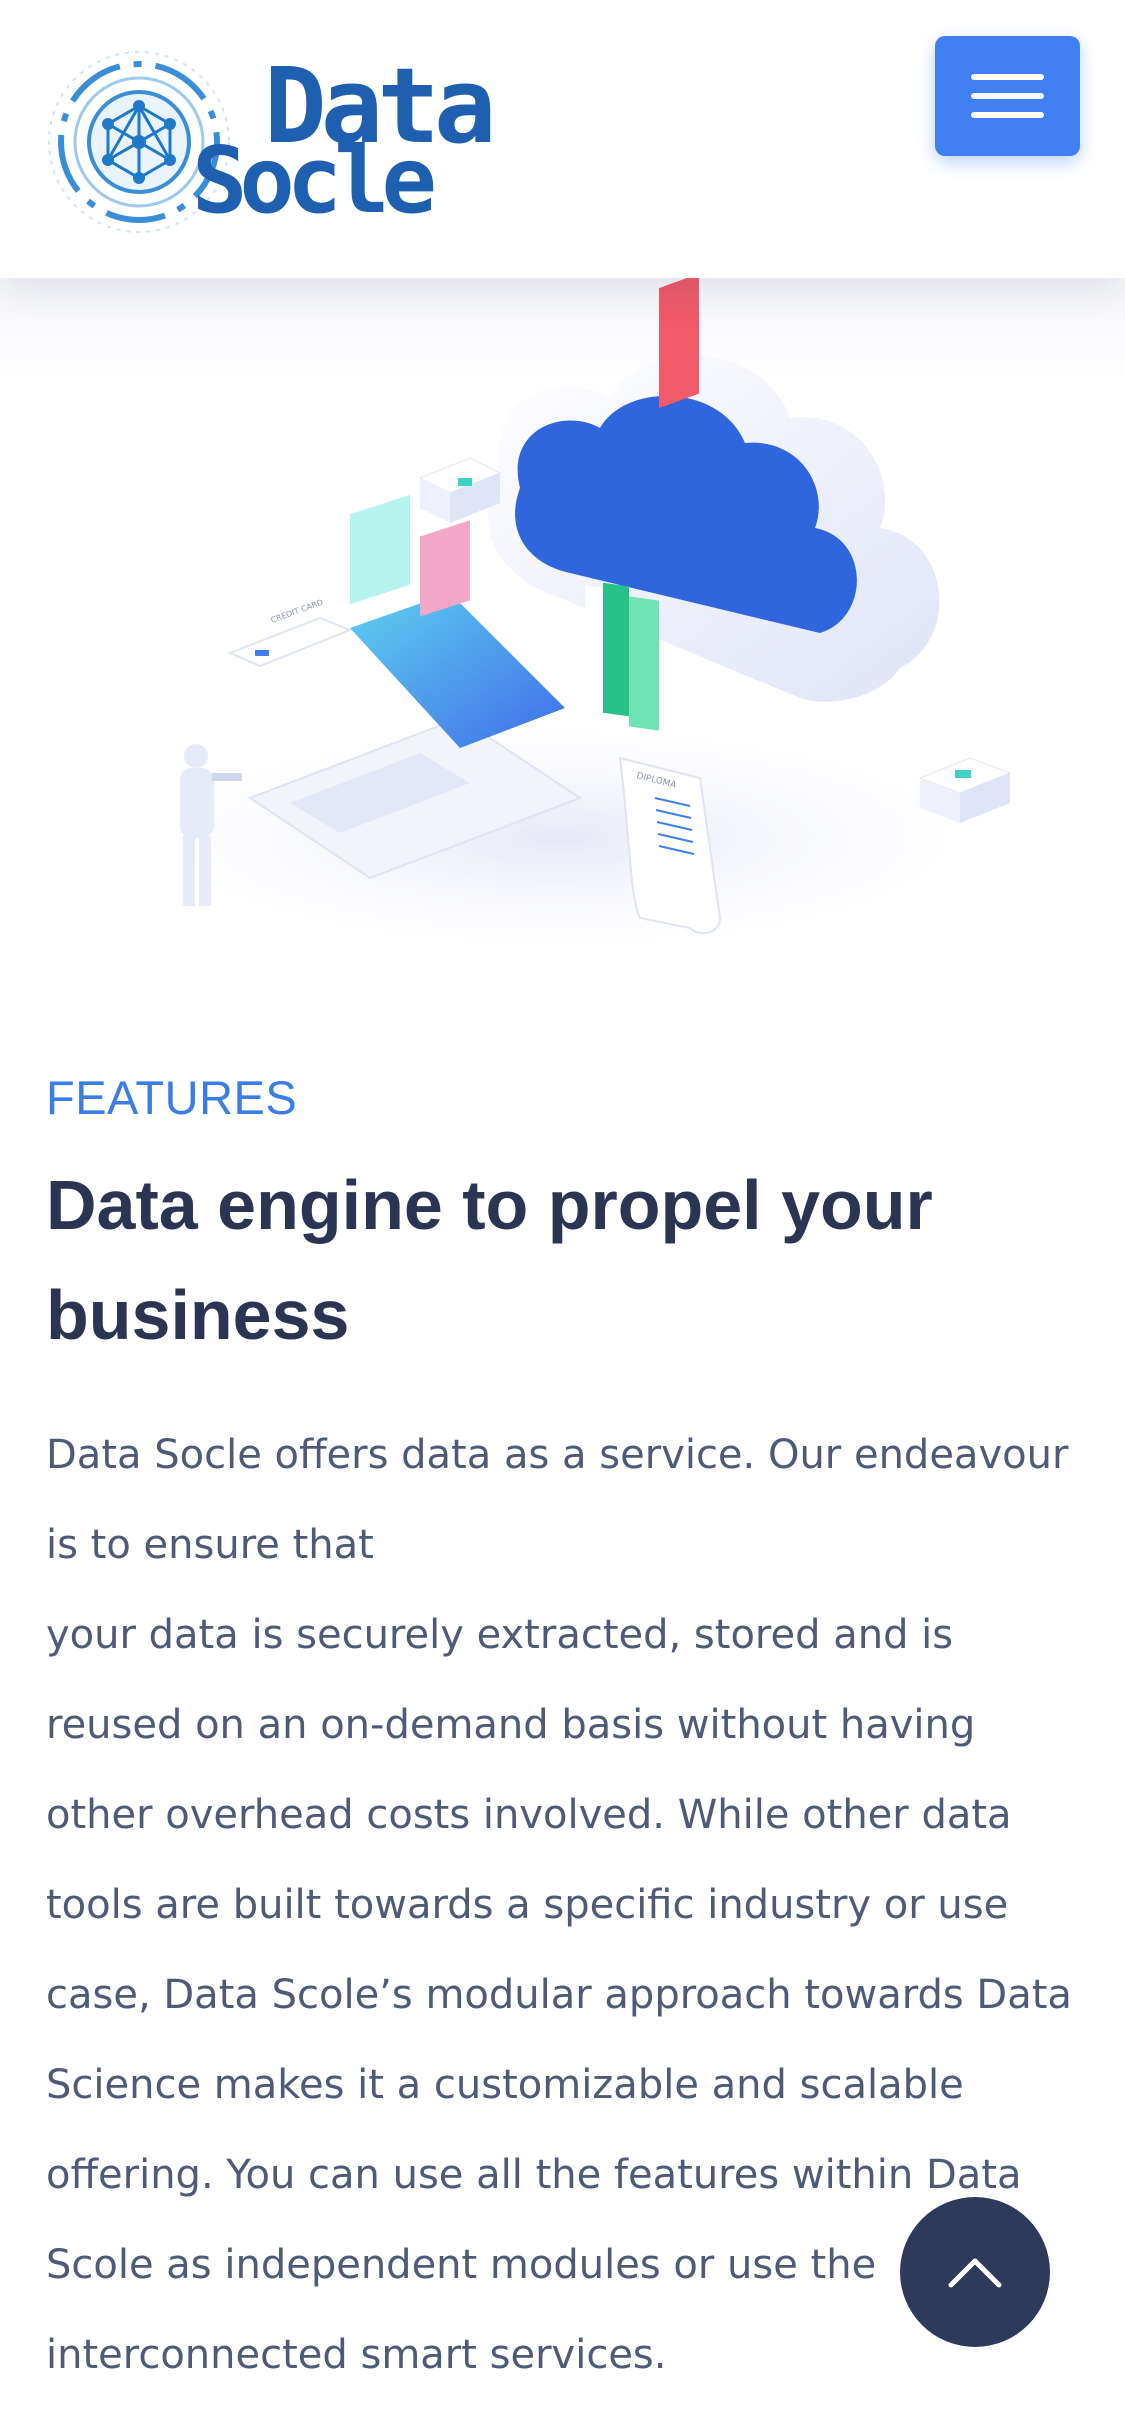  I want to click on server-icon, so click(460, 490).